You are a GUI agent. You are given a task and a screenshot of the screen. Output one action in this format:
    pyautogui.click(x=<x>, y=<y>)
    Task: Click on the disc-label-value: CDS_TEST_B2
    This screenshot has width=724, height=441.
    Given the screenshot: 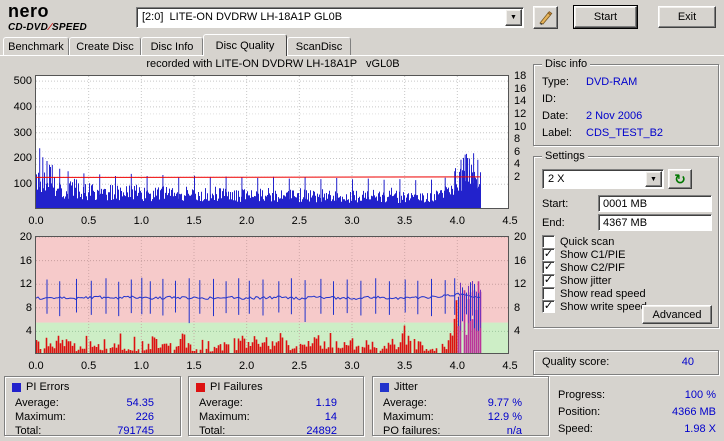 What is the action you would take?
    pyautogui.click(x=625, y=132)
    